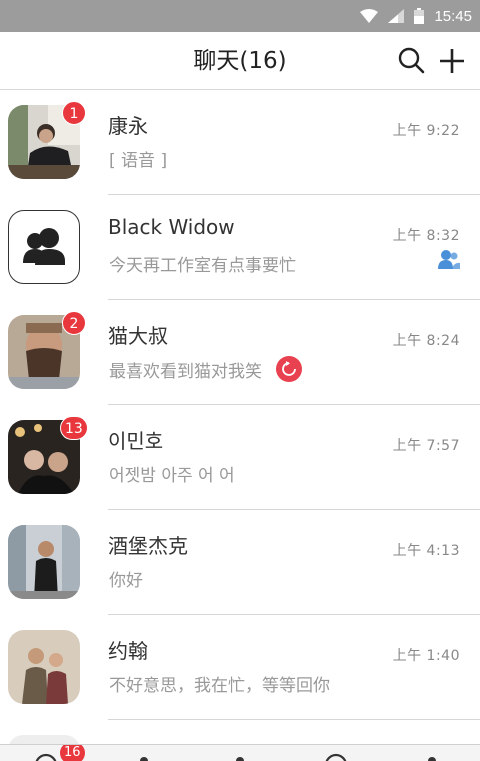 The height and width of the screenshot is (761, 480). What do you see at coordinates (136, 441) in the screenshot?
I see `contact-name: 이민호` at bounding box center [136, 441].